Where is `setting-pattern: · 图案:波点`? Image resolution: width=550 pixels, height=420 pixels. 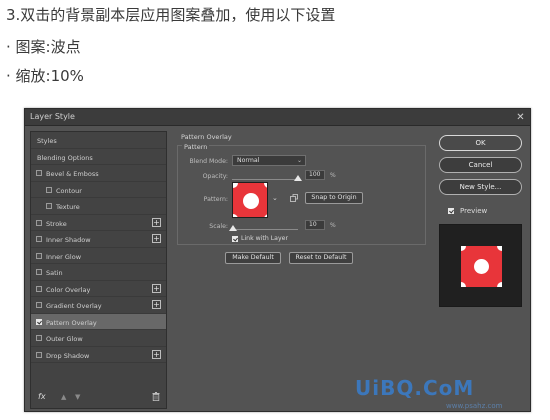
setting-pattern: · 图案:波点 is located at coordinates (43, 47).